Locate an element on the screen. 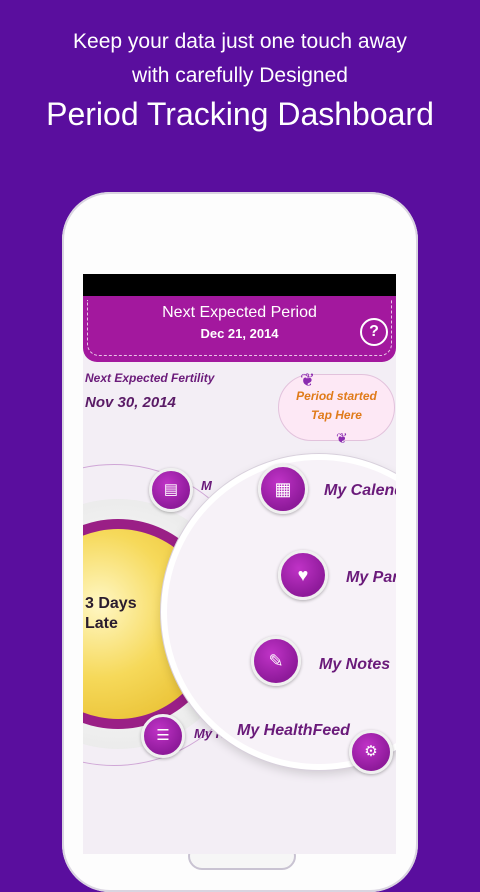  promo-line-1: Keep your data just one touch away is located at coordinates (240, 41).